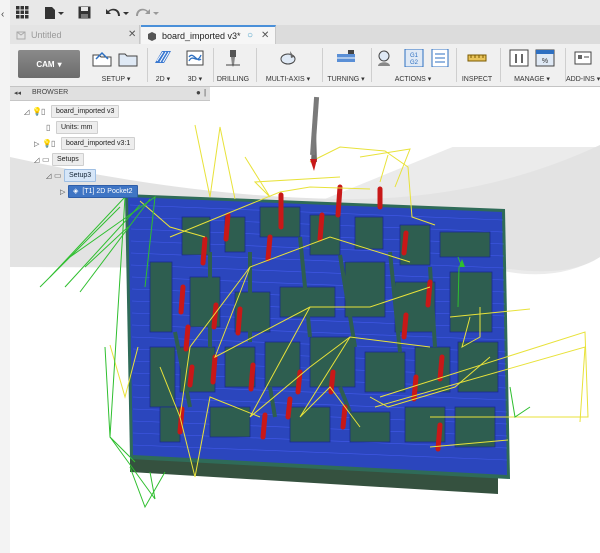 This screenshot has width=600, height=553. Describe the element at coordinates (110, 94) in the screenshot. I see `browser-header: ◂◂ BROWSER ● |` at that location.